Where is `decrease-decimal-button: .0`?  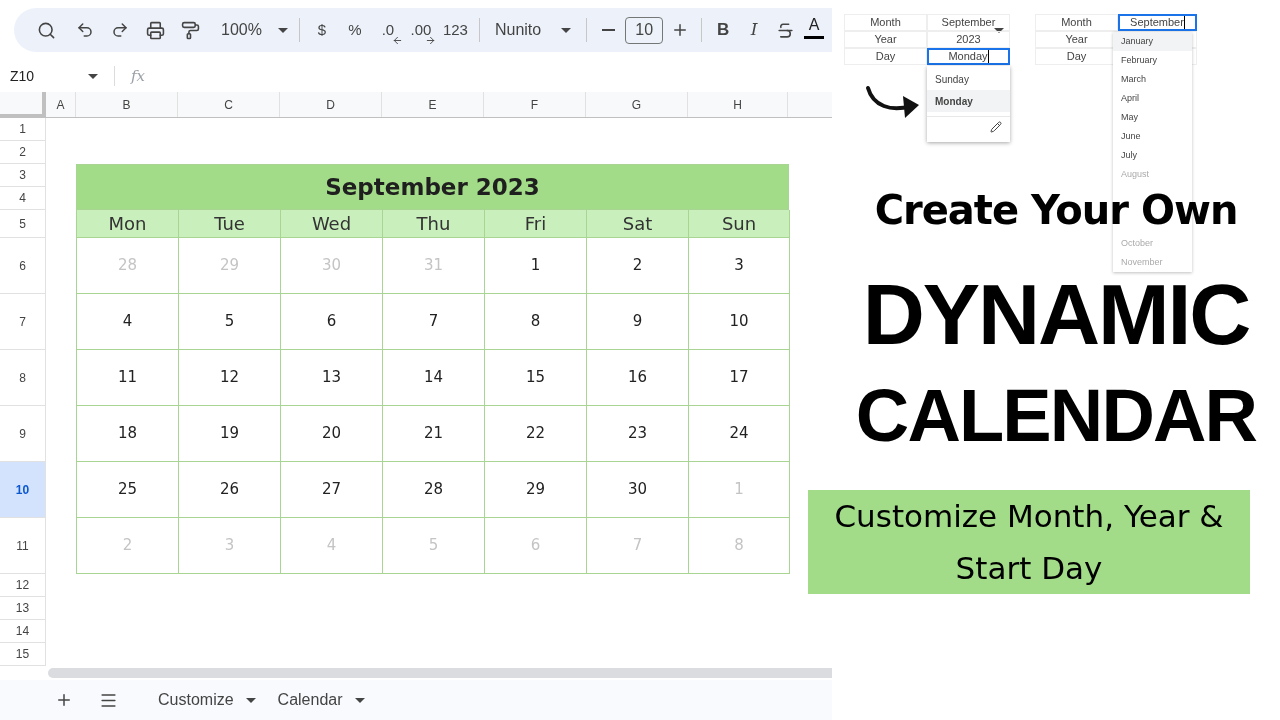
decrease-decimal-button: .0 is located at coordinates (387, 30).